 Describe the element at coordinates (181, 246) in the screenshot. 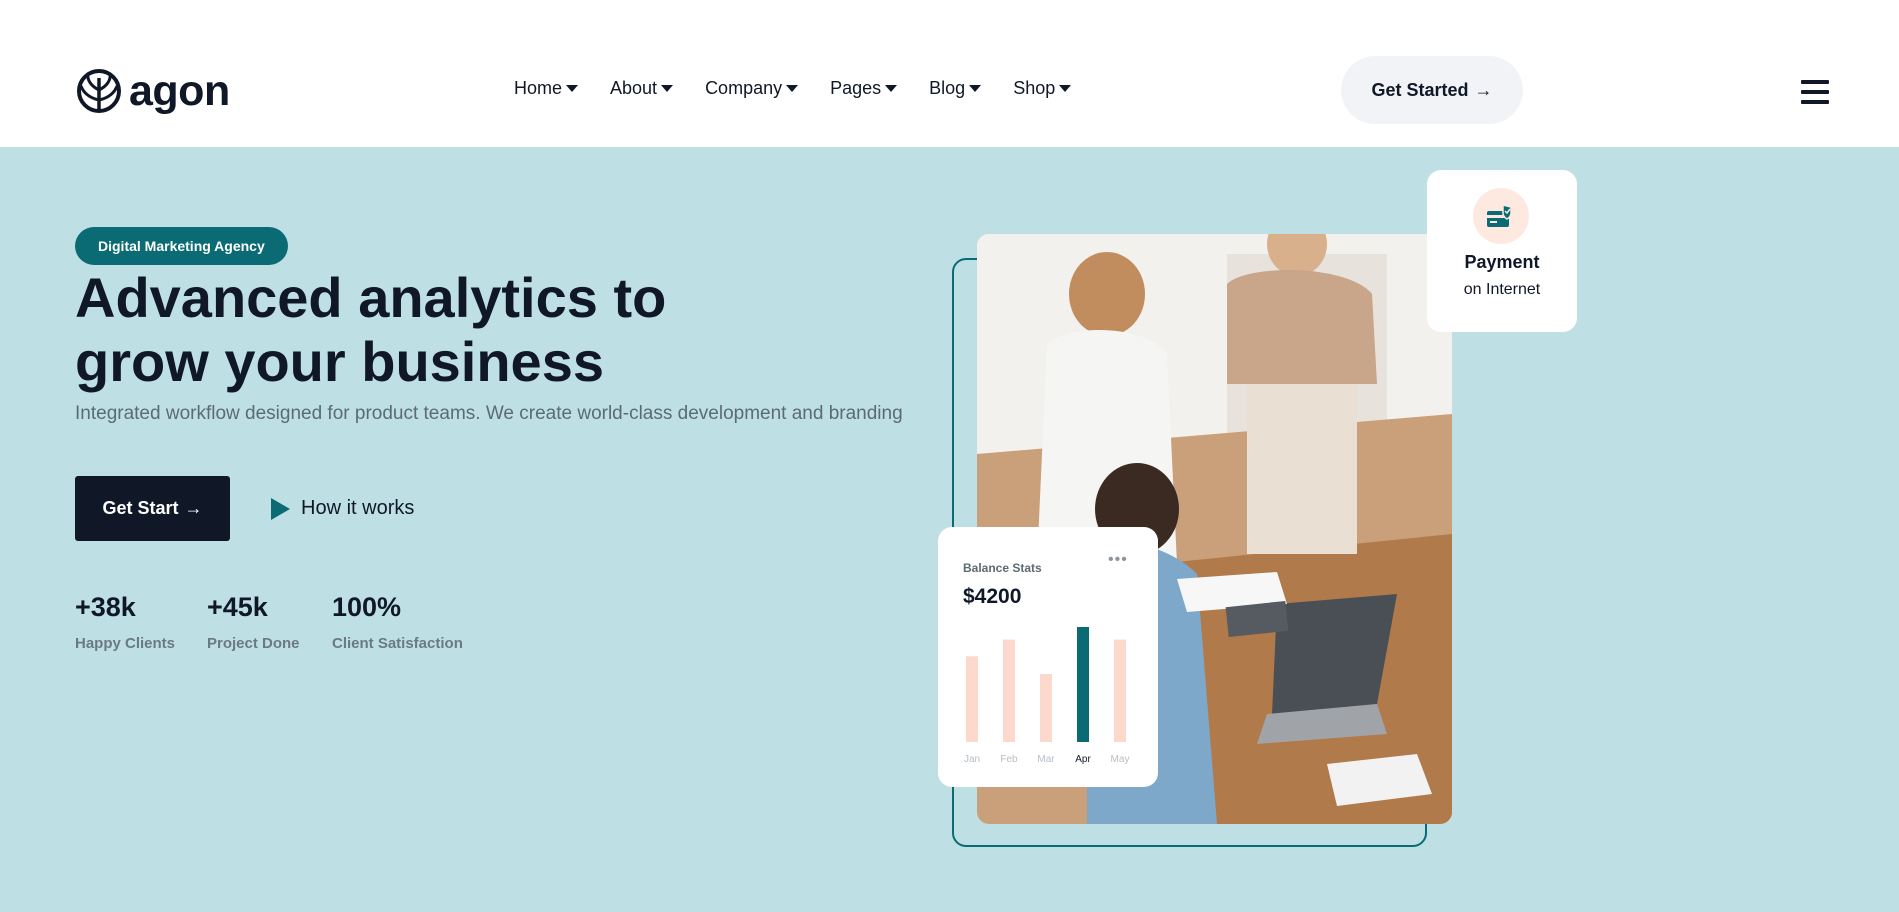

I see `agency-badge: Digital Marketing Agency` at that location.